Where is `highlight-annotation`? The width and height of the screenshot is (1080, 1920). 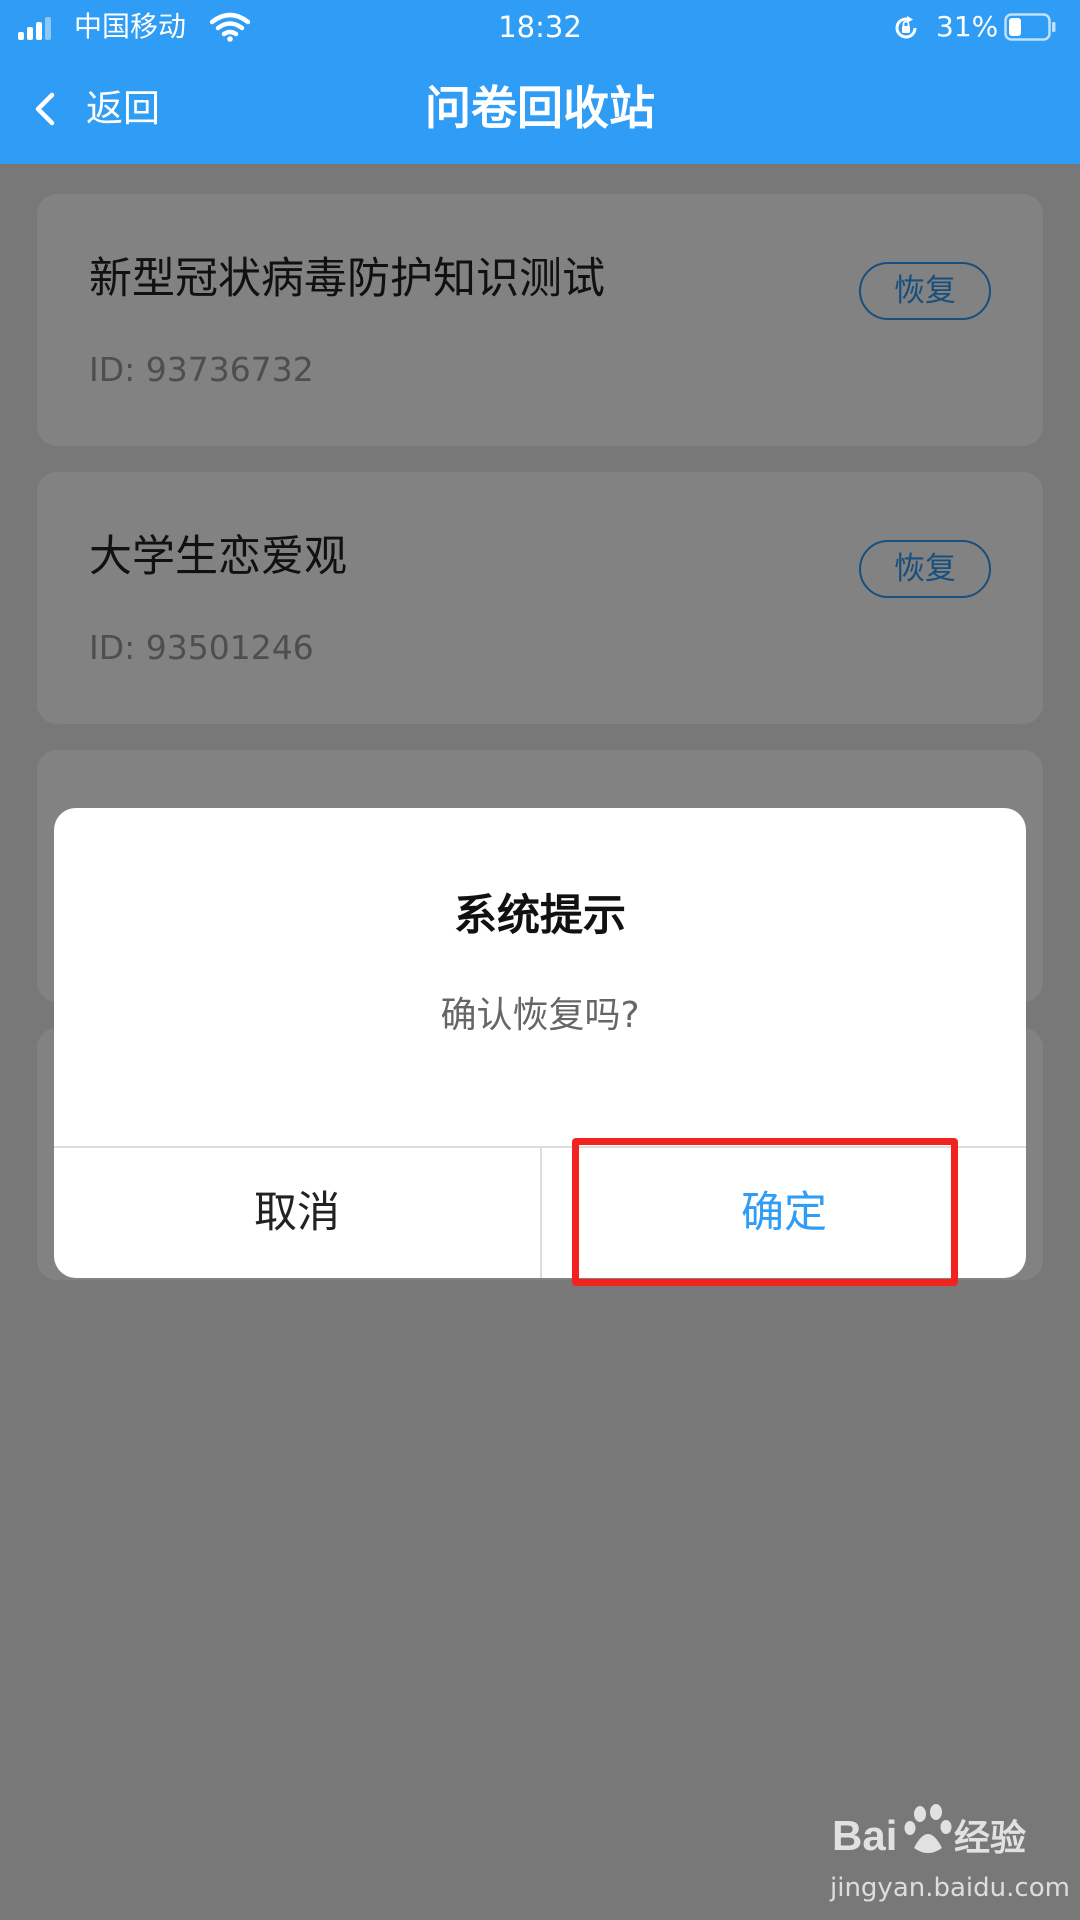
highlight-annotation is located at coordinates (765, 1212).